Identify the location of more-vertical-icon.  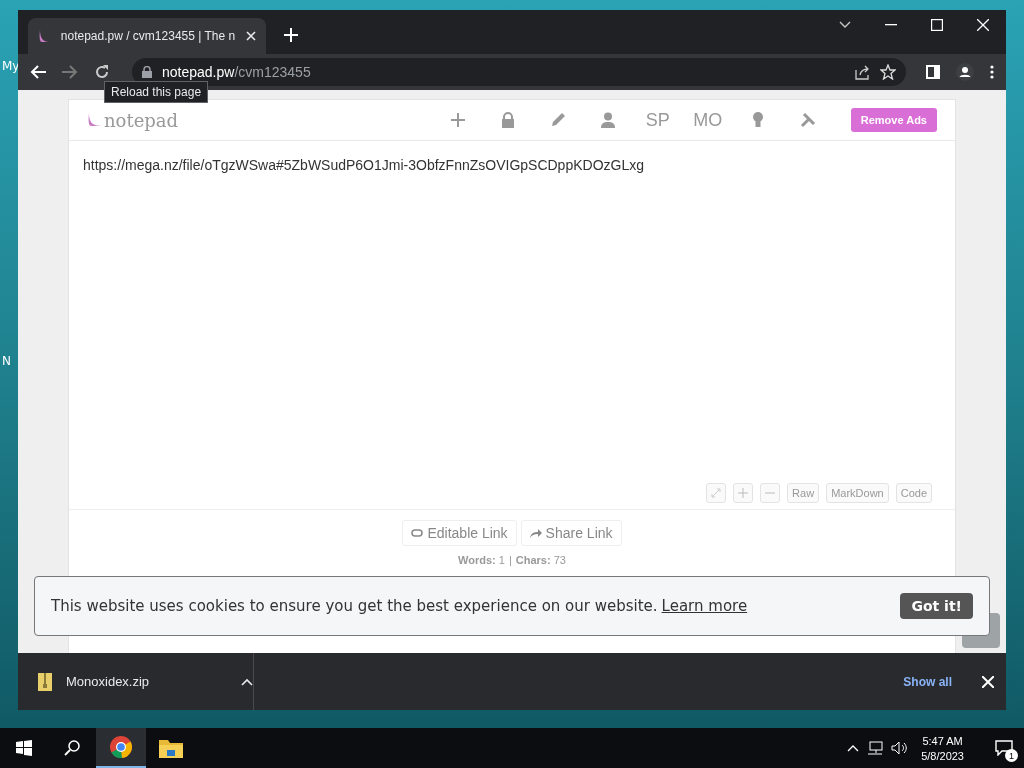
(992, 72).